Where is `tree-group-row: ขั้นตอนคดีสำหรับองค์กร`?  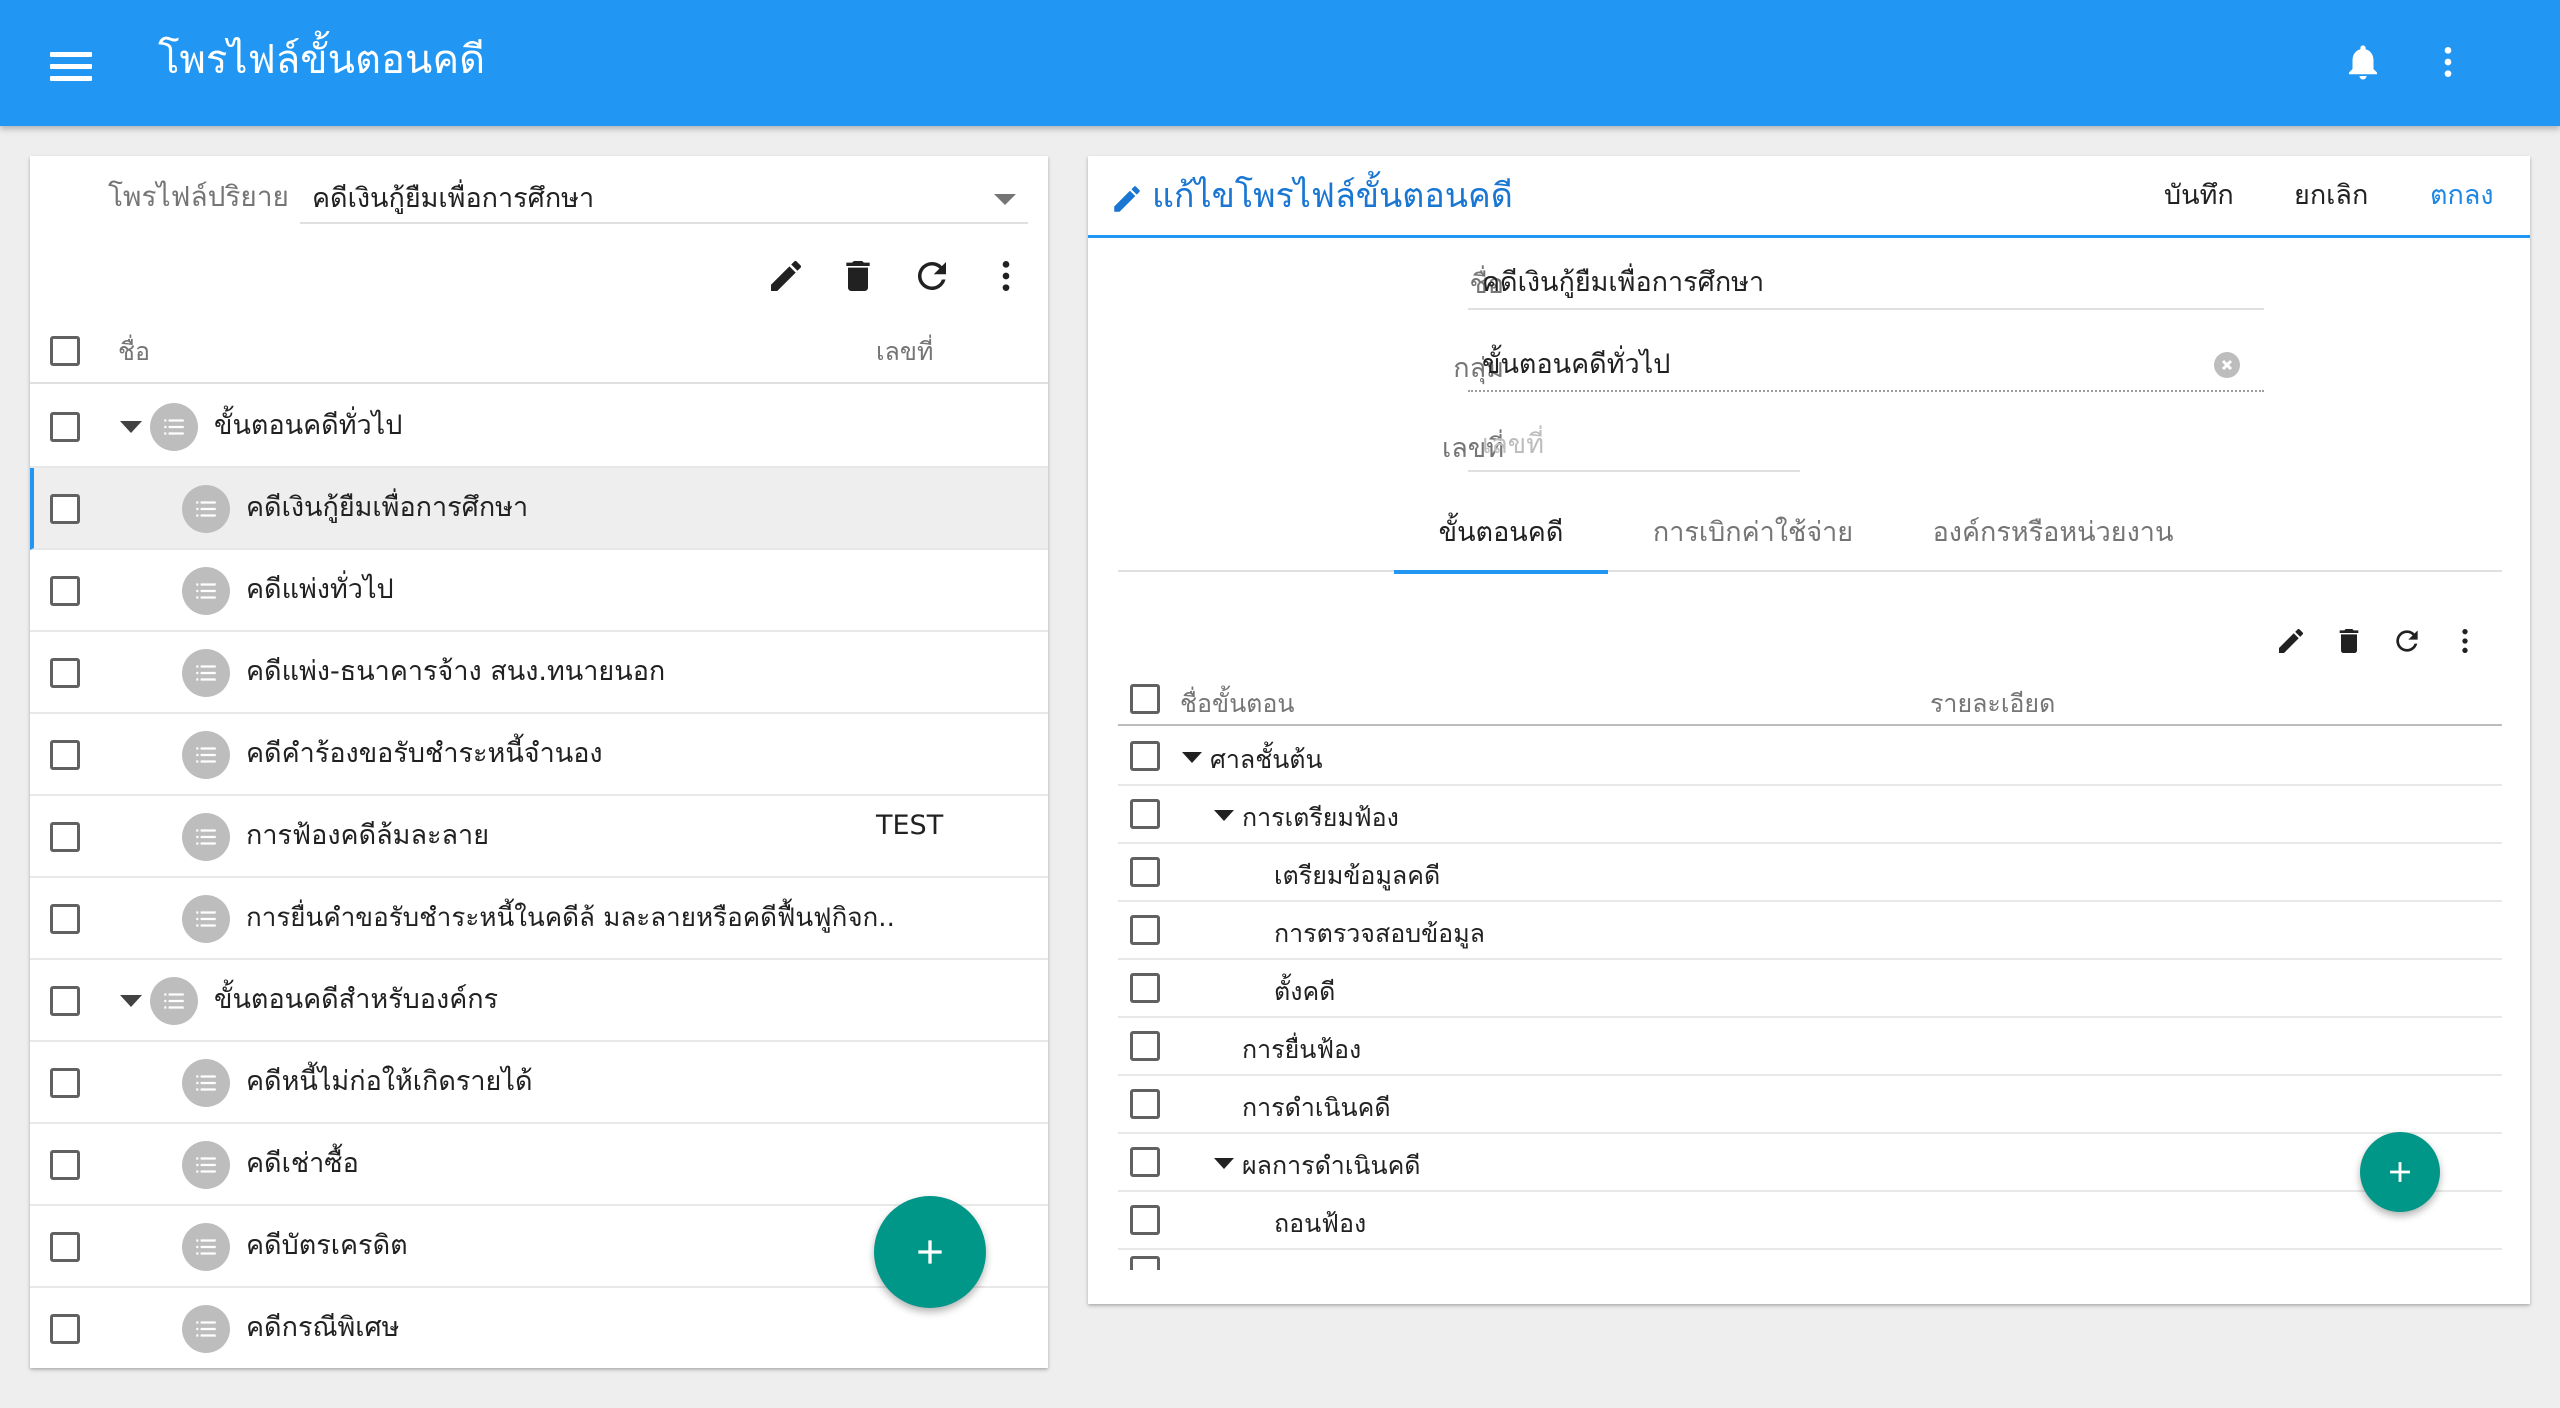 tree-group-row: ขั้นตอนคดีสำหรับองค์กร is located at coordinates (539, 1001).